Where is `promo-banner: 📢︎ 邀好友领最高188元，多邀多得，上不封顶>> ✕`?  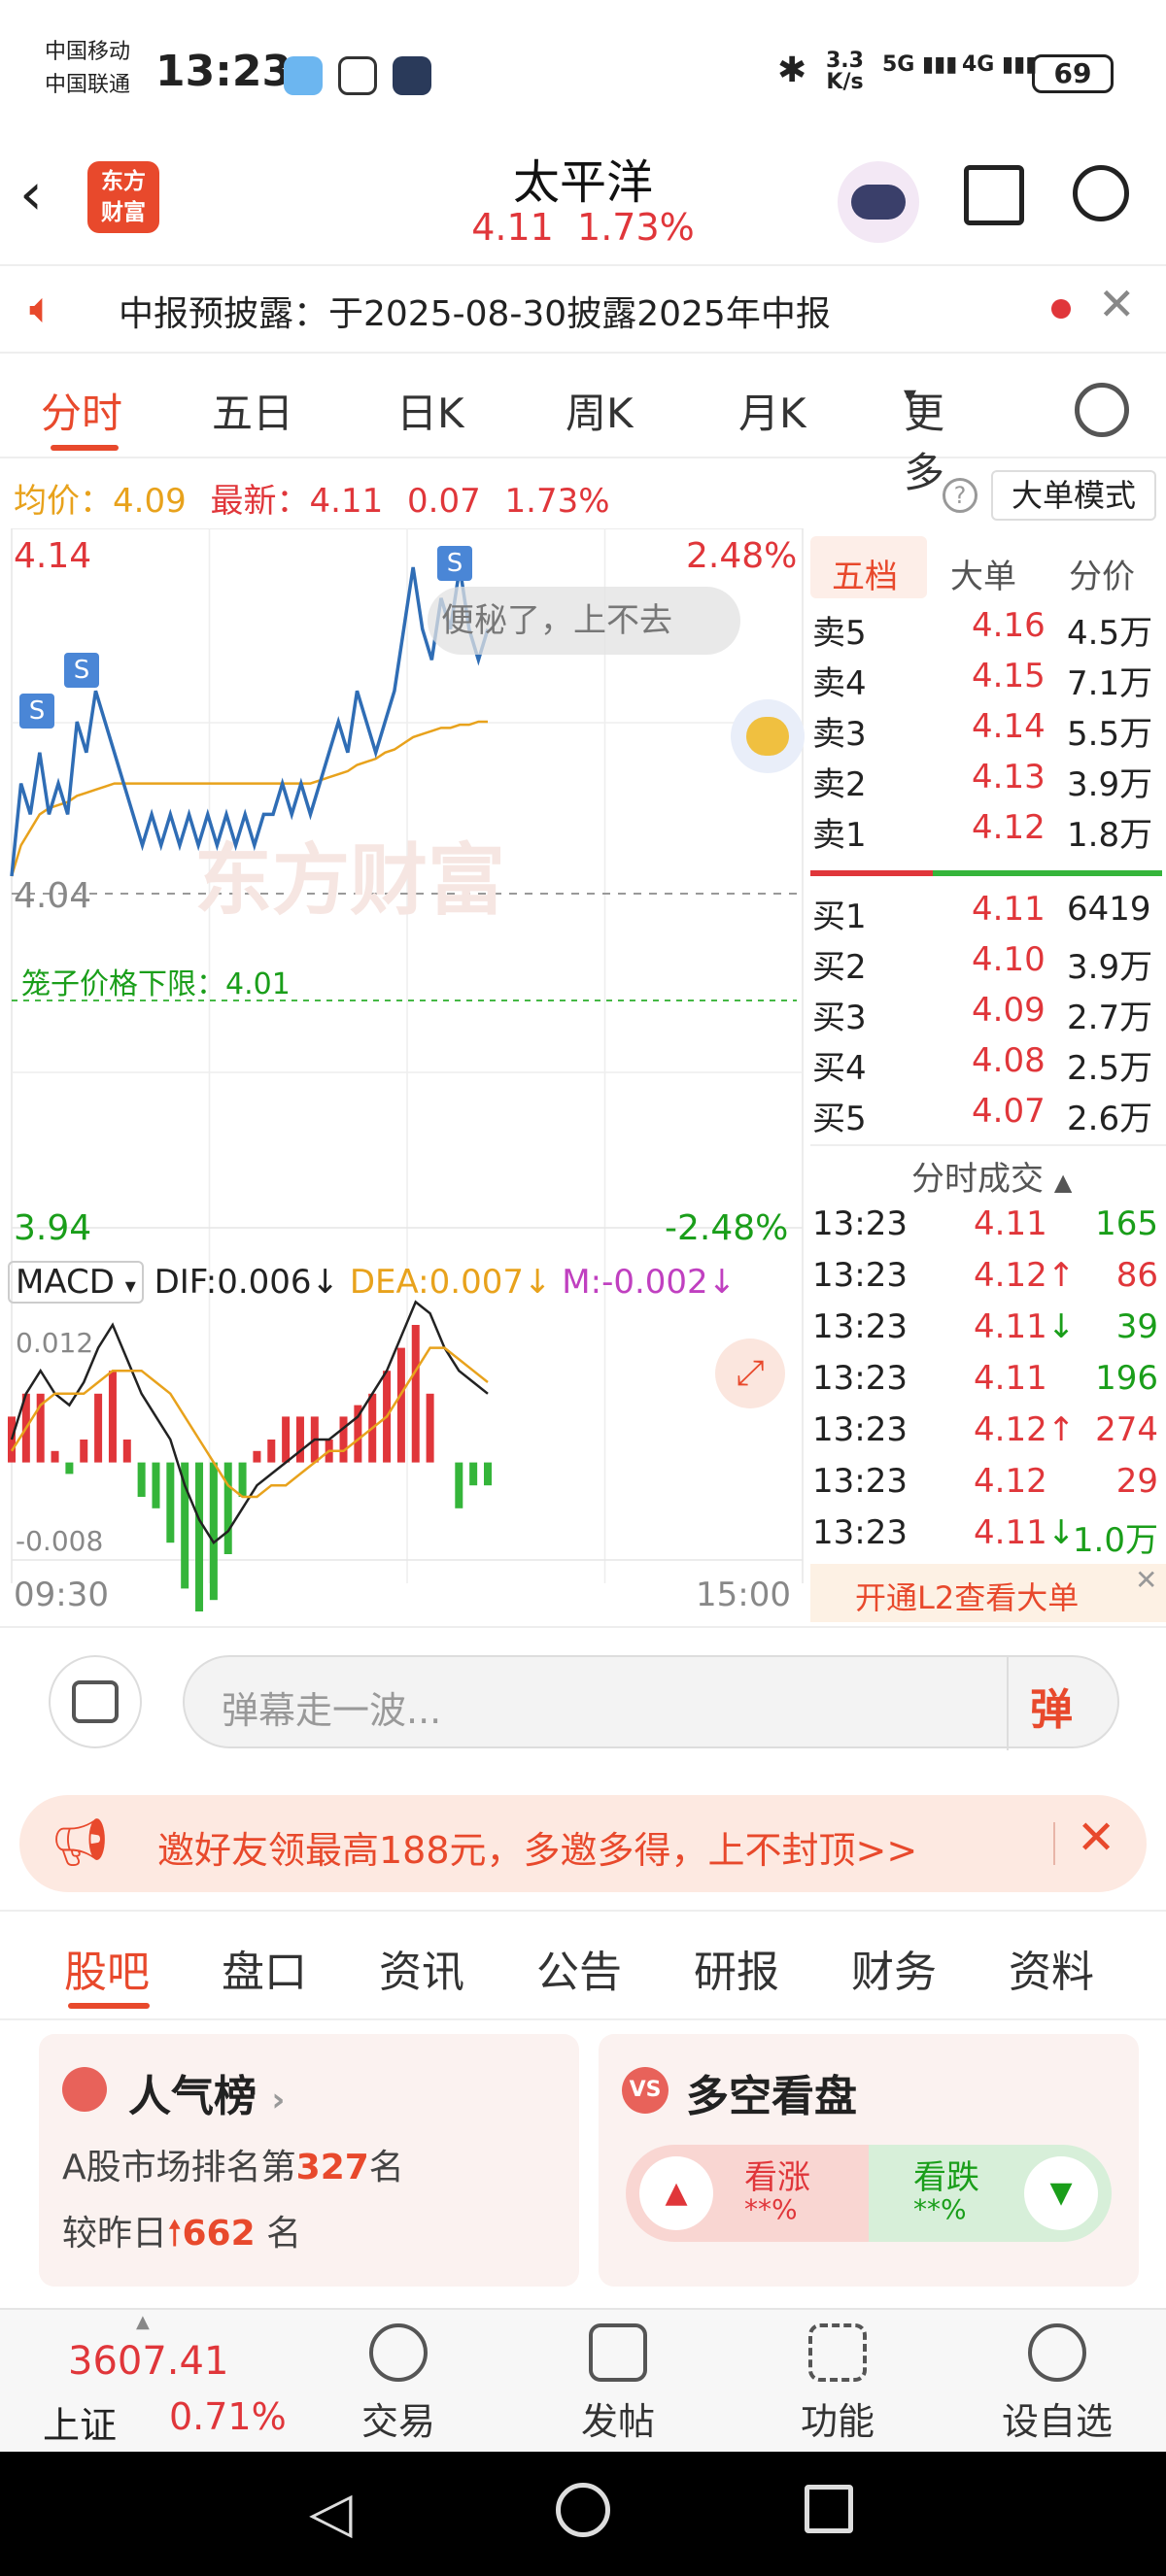 promo-banner: 📢︎ 邀好友领最高188元，多邀多得，上不封顶>> ✕ is located at coordinates (583, 1843).